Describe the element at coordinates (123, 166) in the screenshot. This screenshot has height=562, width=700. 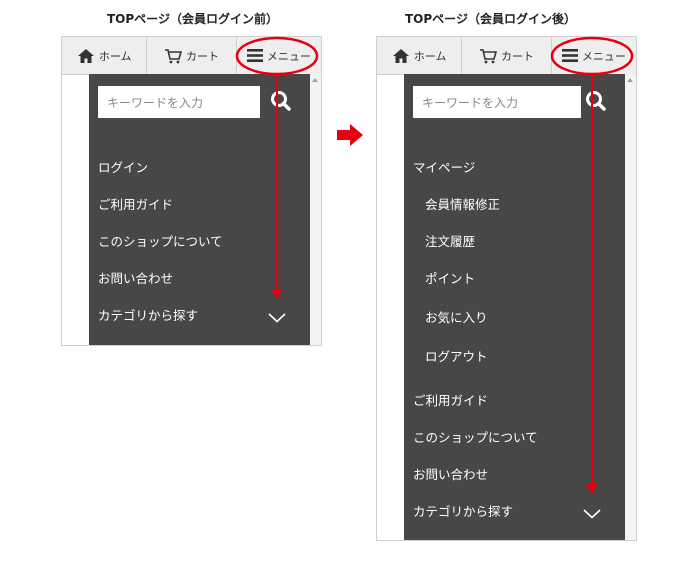
I see `menu-item-login: ログイン` at that location.